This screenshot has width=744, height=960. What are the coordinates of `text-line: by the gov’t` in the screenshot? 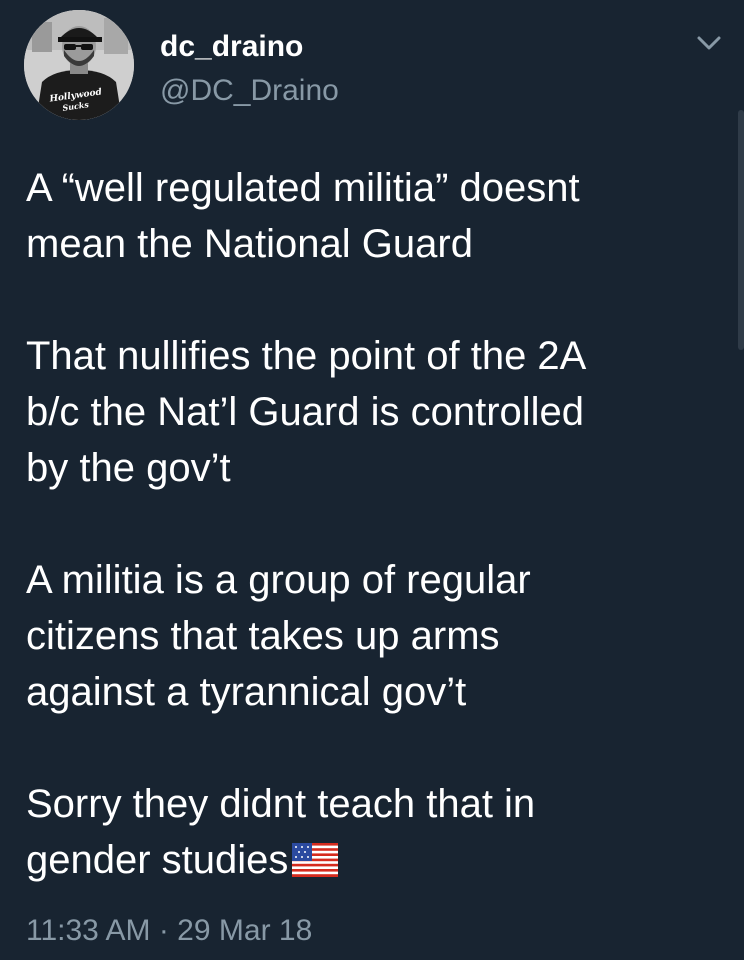 It's located at (128, 468).